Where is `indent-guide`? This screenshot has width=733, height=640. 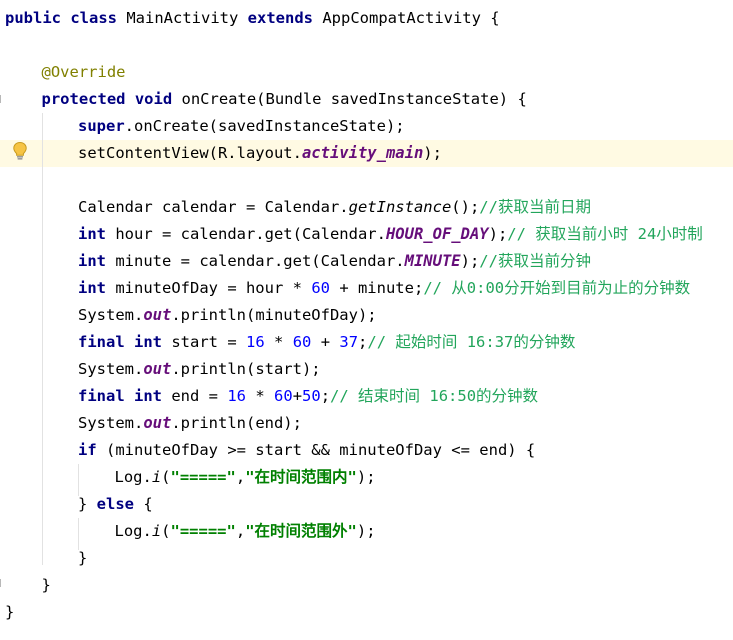
indent-guide is located at coordinates (42, 339).